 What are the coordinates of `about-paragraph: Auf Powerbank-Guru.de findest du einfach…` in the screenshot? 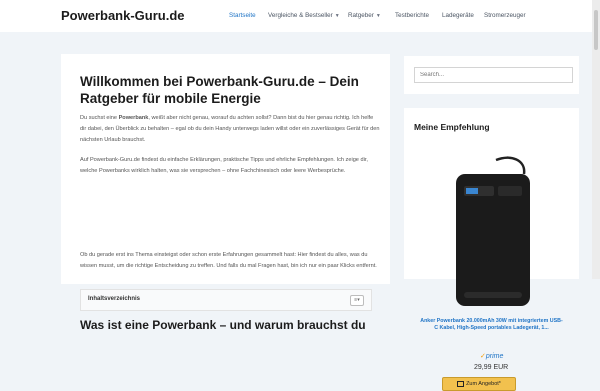 It's located at (224, 165).